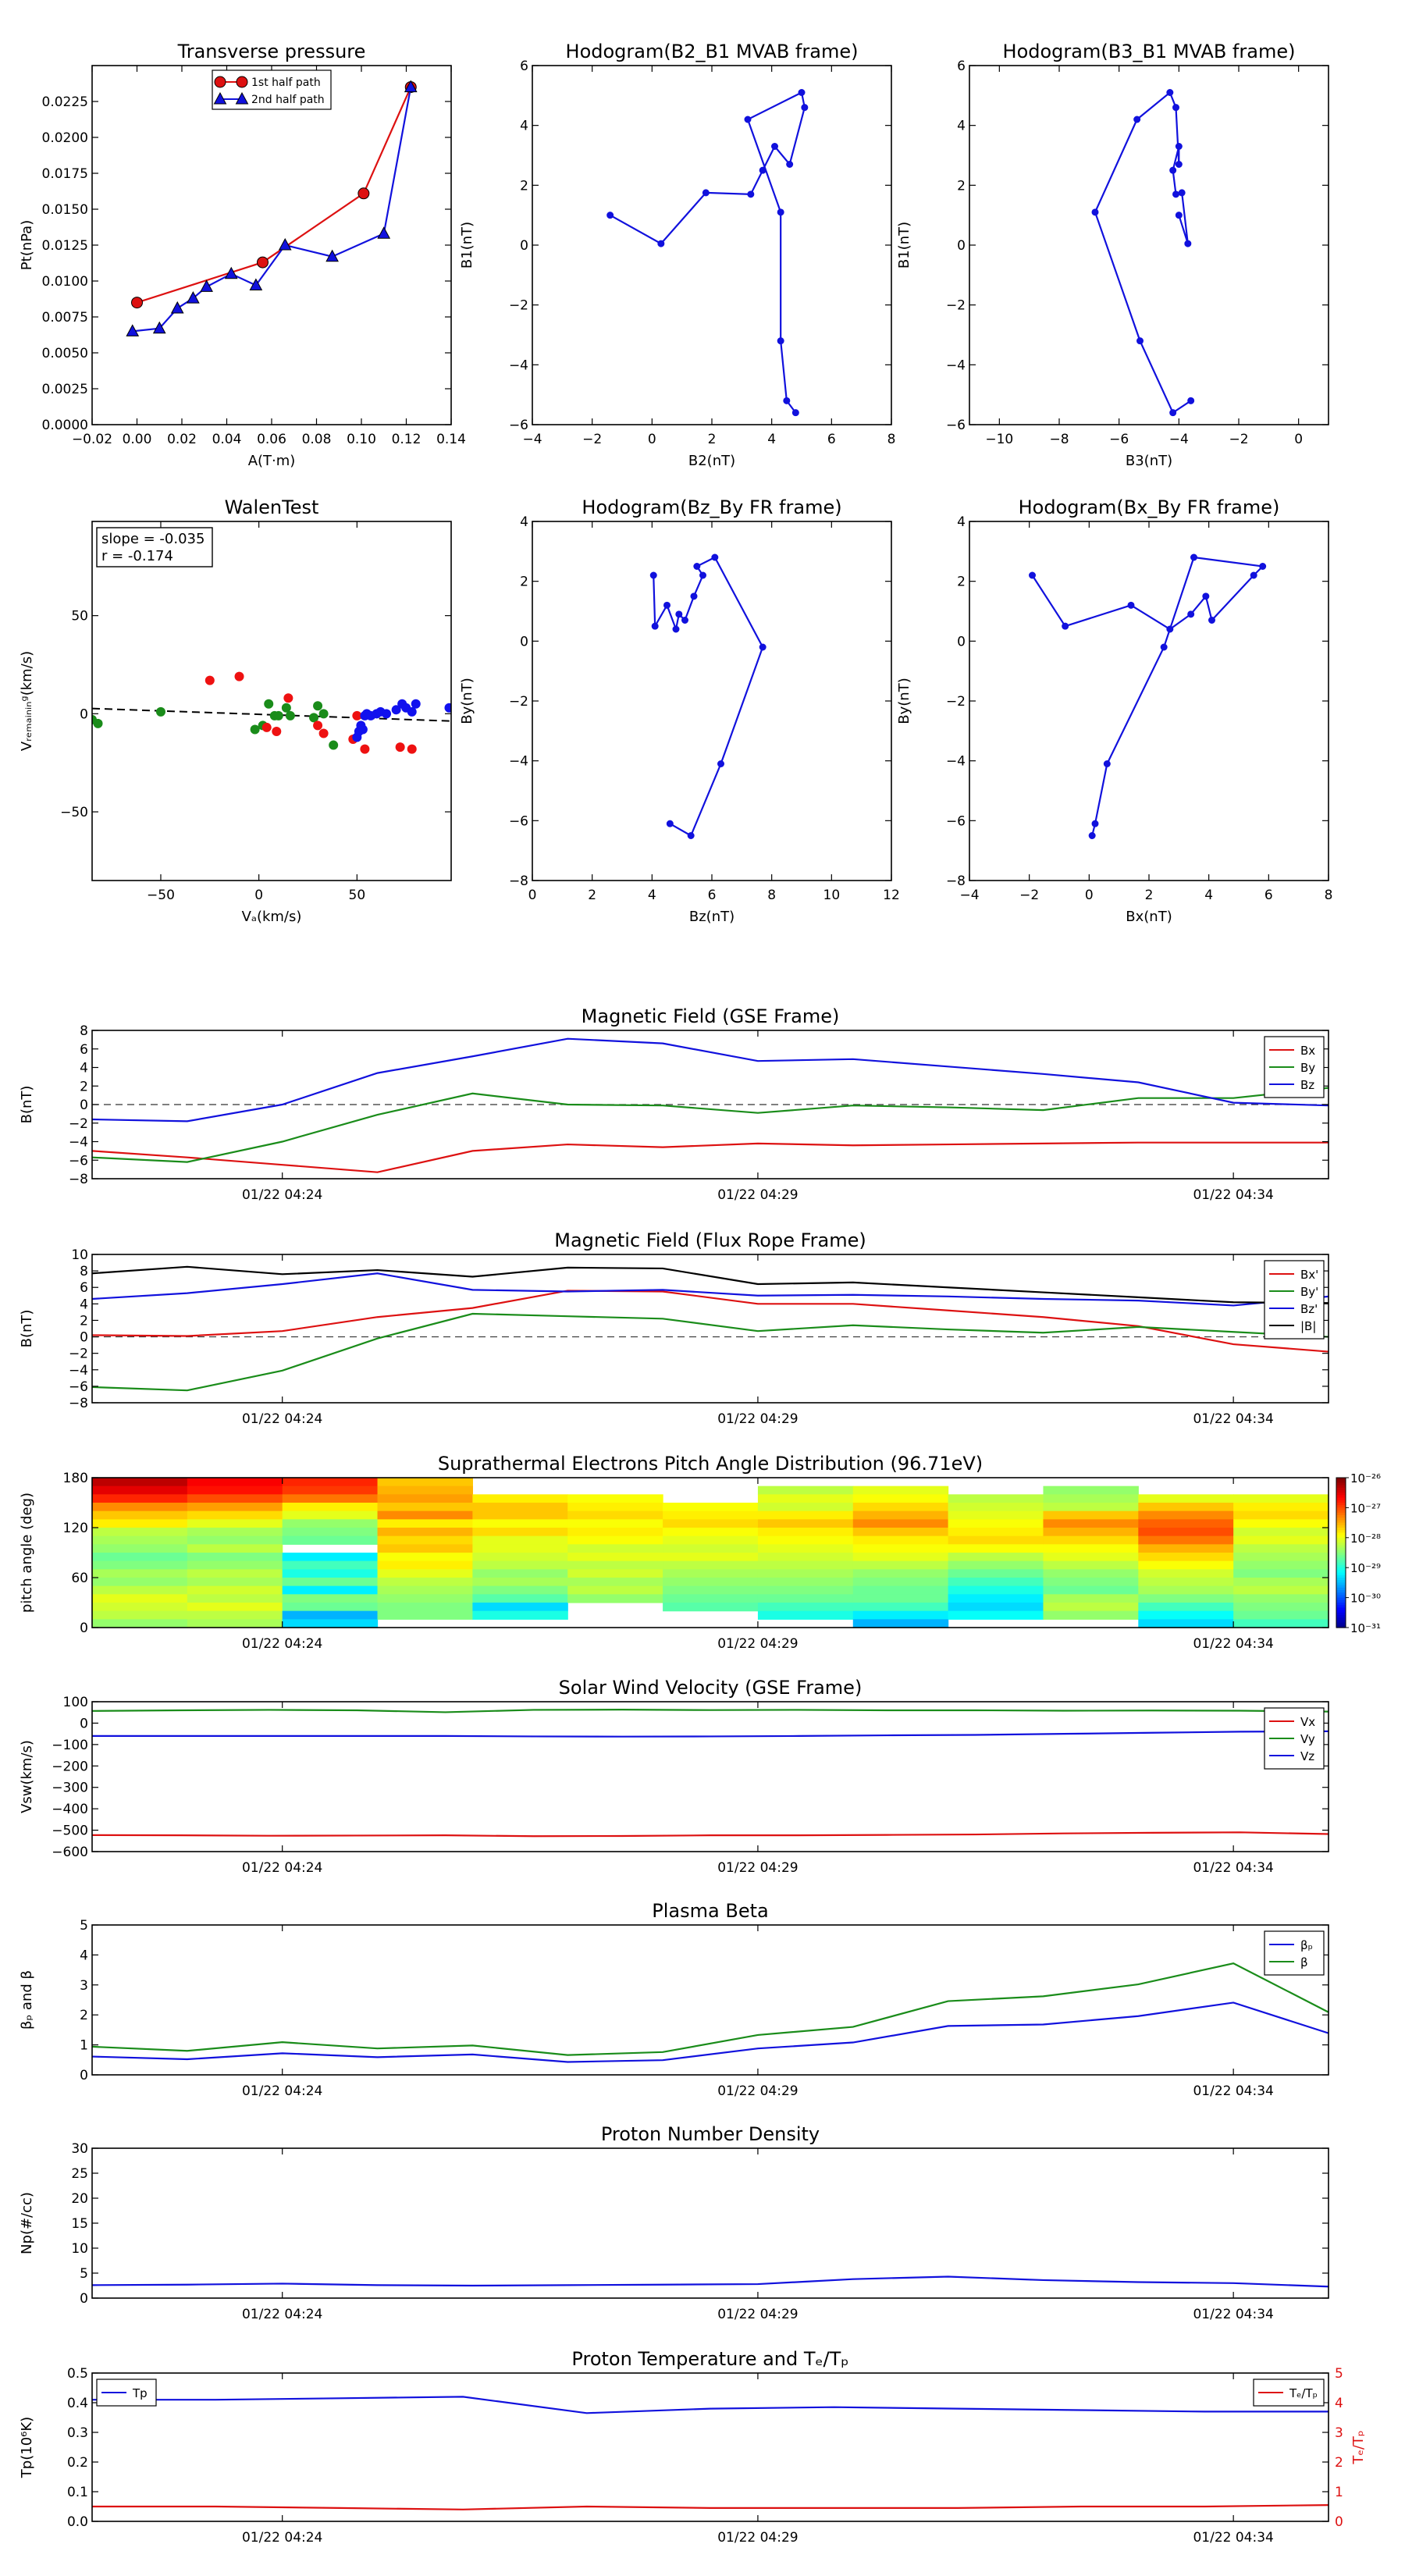  Describe the element at coordinates (78, 1371) in the screenshot. I see `y-tick-label: −4` at that location.